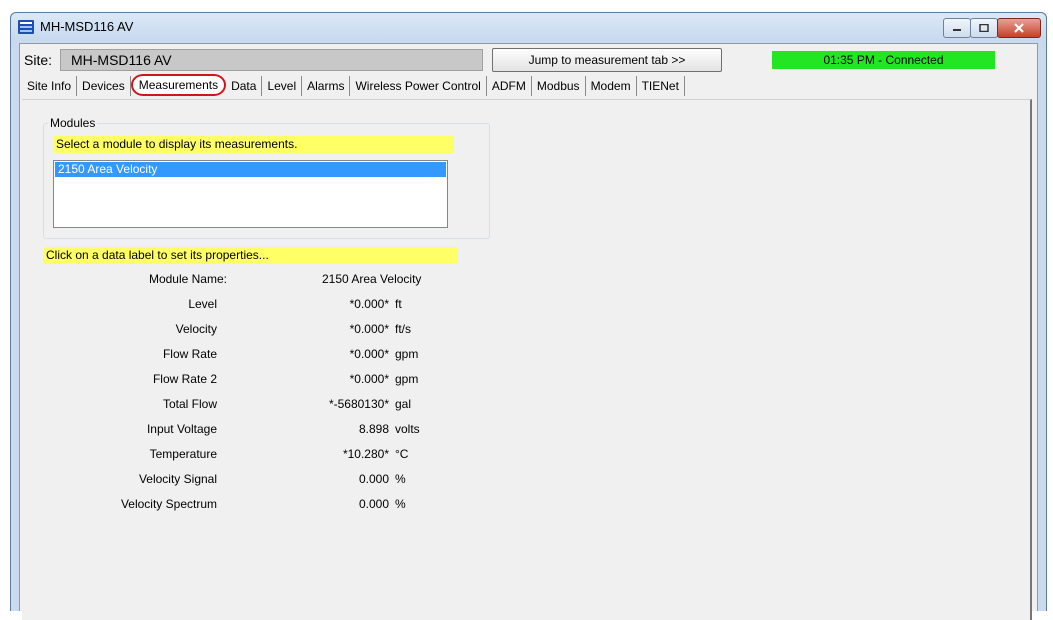 The height and width of the screenshot is (620, 1053). Describe the element at coordinates (50, 86) in the screenshot. I see `tab-site-info: Site Info` at that location.